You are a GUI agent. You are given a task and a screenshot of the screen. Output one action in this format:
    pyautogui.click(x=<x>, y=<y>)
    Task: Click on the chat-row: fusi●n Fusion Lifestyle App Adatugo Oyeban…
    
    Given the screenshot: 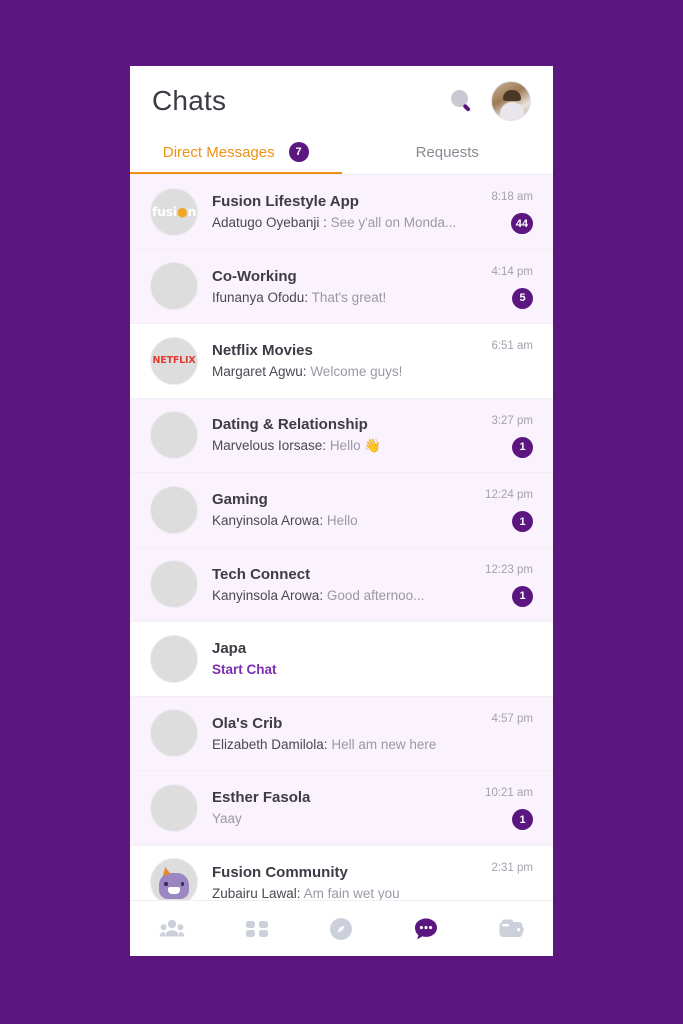 What is the action you would take?
    pyautogui.click(x=341, y=212)
    